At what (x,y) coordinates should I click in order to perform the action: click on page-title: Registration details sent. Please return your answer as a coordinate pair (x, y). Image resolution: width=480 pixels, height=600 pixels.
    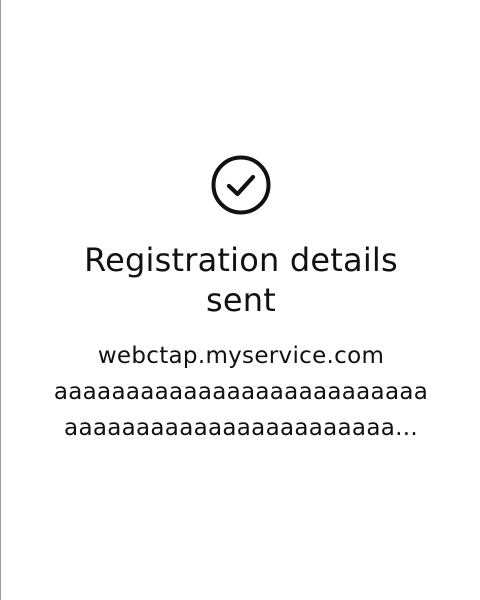
    Looking at the image, I should click on (241, 280).